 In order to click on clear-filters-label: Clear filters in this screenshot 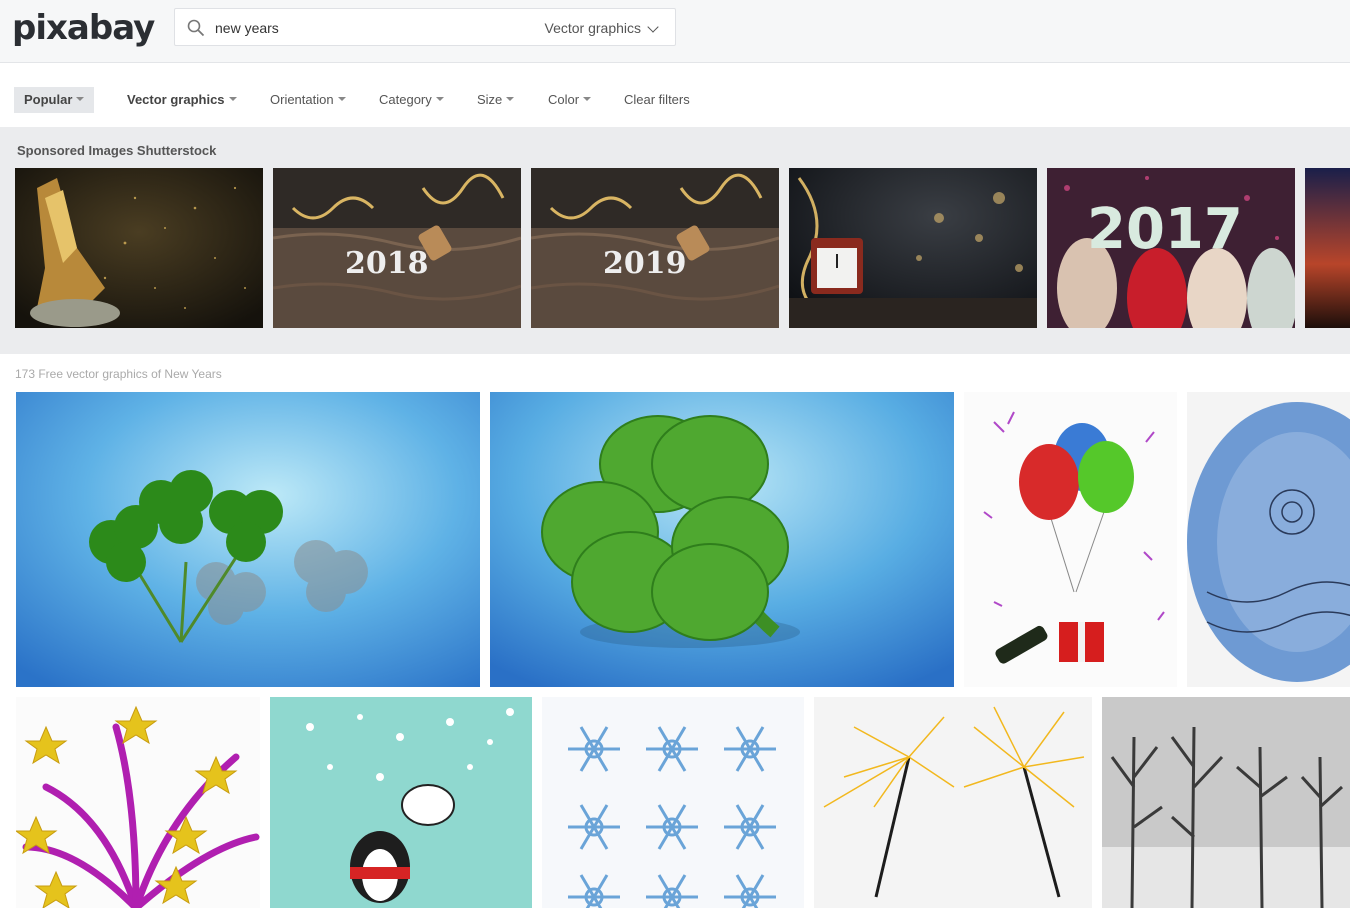, I will do `click(657, 99)`.